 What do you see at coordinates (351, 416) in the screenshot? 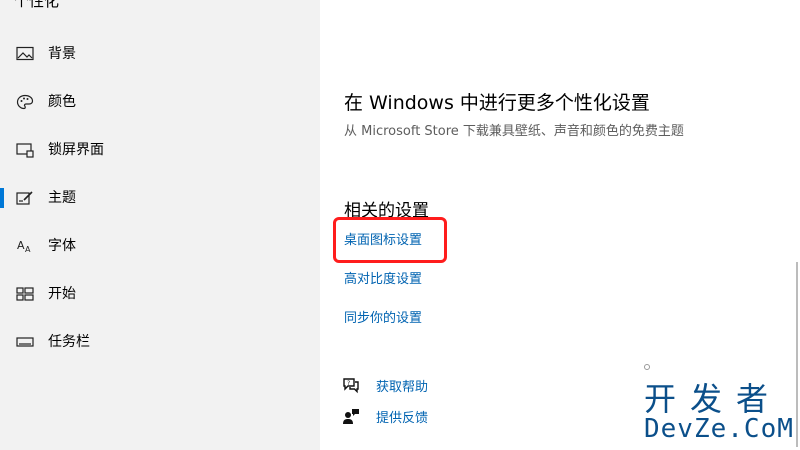
I see `feedback-person-icon` at bounding box center [351, 416].